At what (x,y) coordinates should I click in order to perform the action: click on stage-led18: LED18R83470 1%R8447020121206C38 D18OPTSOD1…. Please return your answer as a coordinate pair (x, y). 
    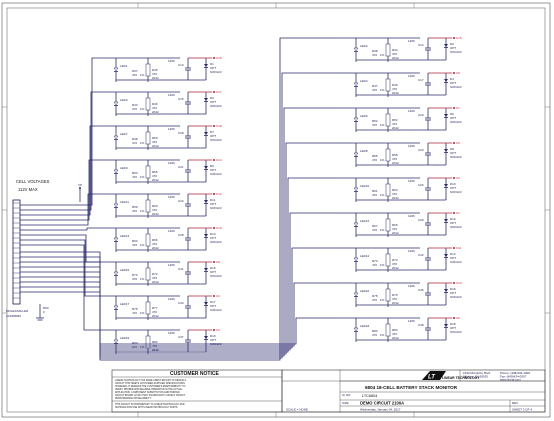
    Looking at the image, I should click on (399, 329).